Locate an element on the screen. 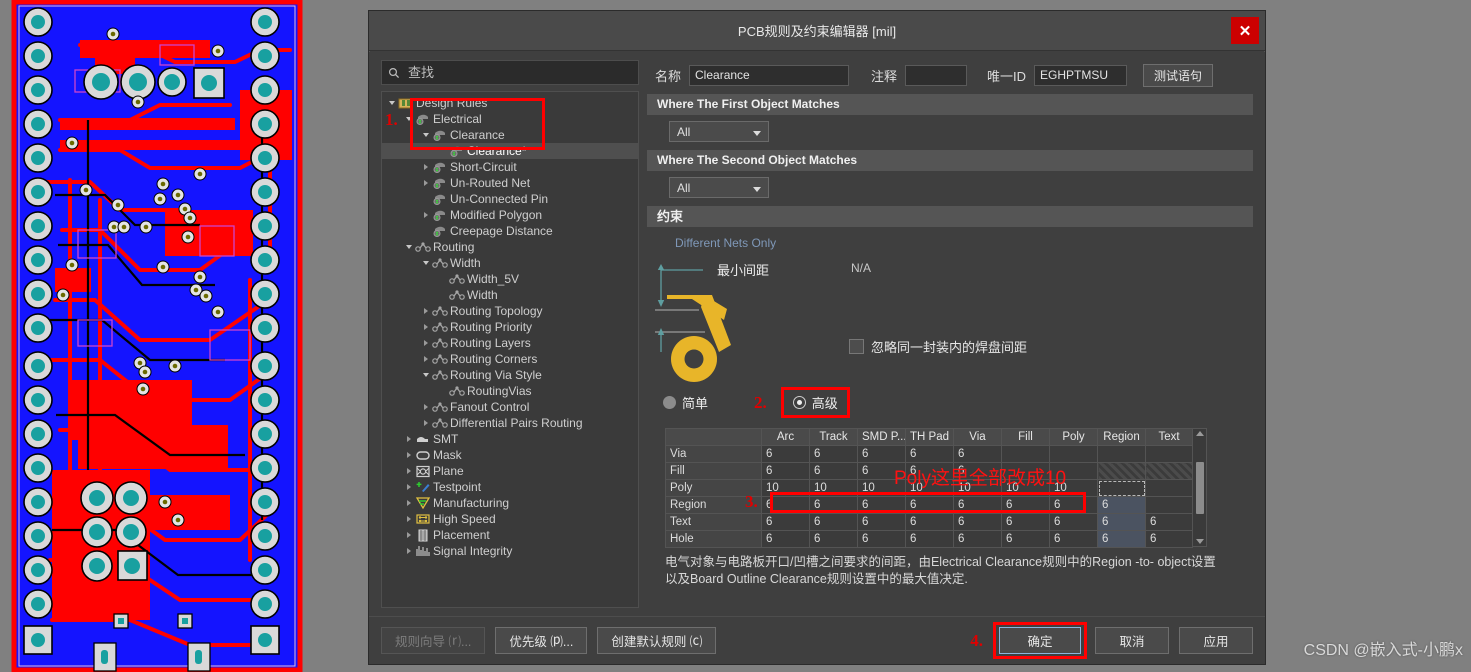  tree-item-short-circuit: Short-Circuit is located at coordinates (510, 167).